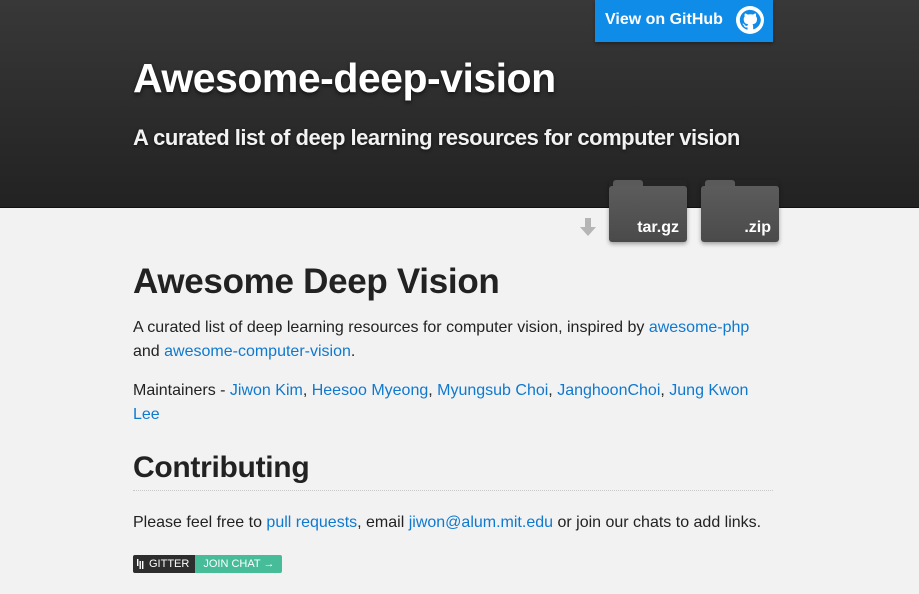  I want to click on email-link: jiwon@alum.mit.edu, so click(481, 522).